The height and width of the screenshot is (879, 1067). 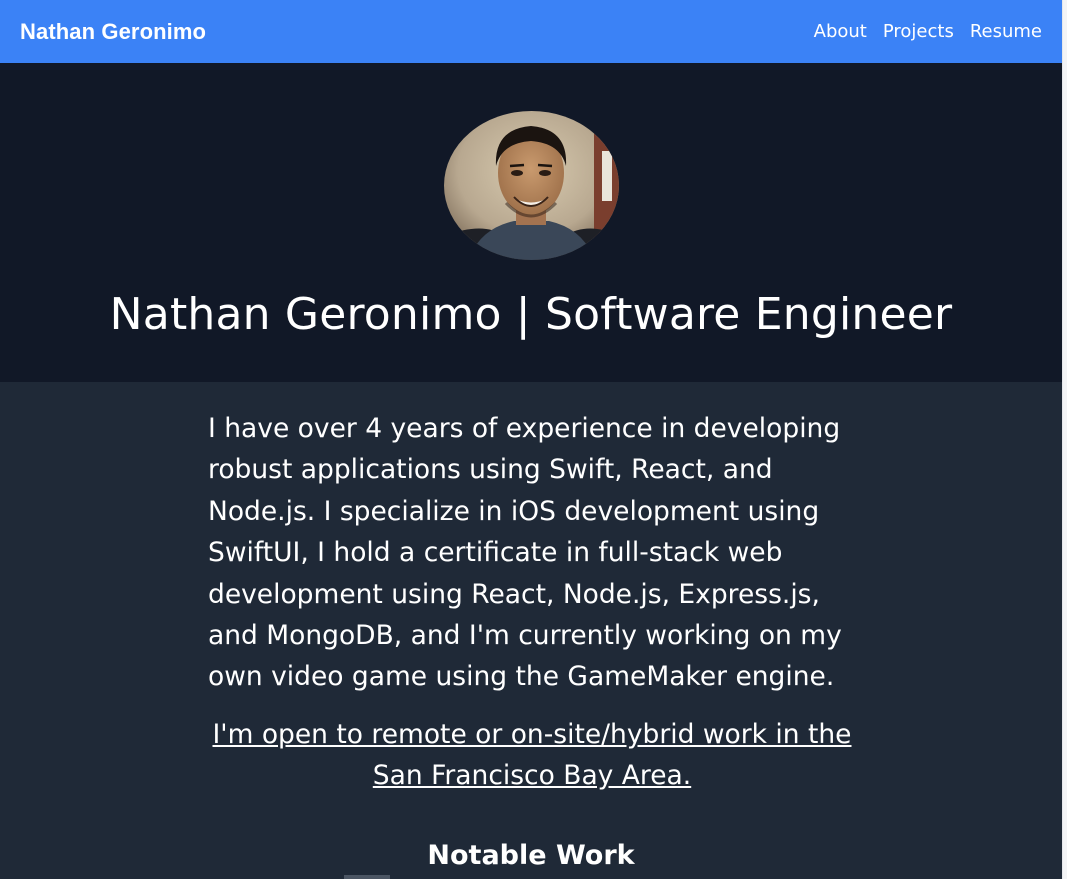 What do you see at coordinates (113, 32) in the screenshot?
I see `brand-link: Nathan Geronimo` at bounding box center [113, 32].